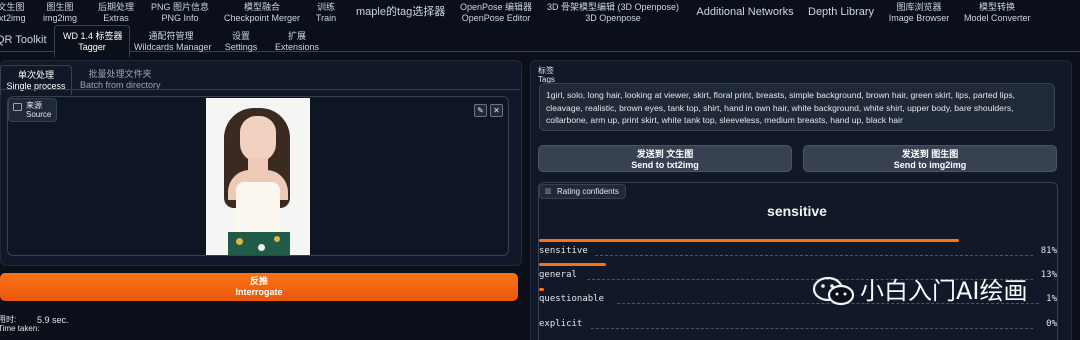 This screenshot has height=340, width=1080. Describe the element at coordinates (834, 291) in the screenshot. I see `wechat-icon` at that location.